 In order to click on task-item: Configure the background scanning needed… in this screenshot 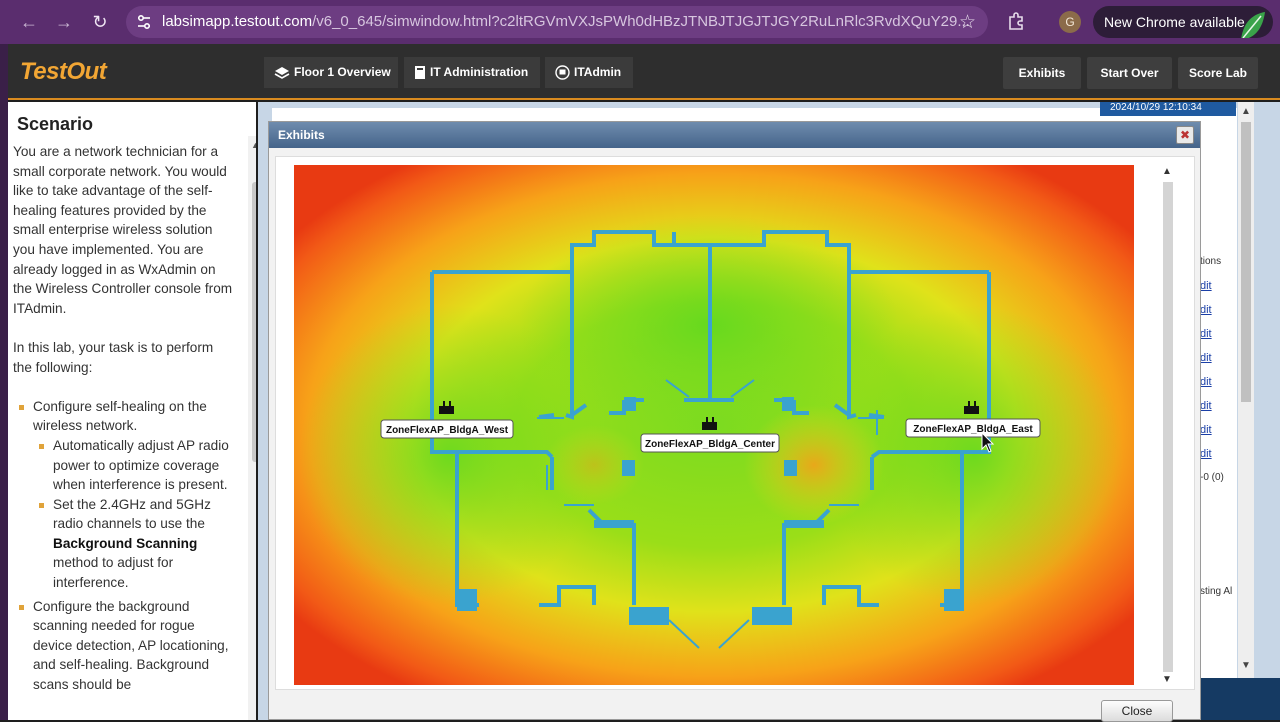, I will do `click(124, 646)`.